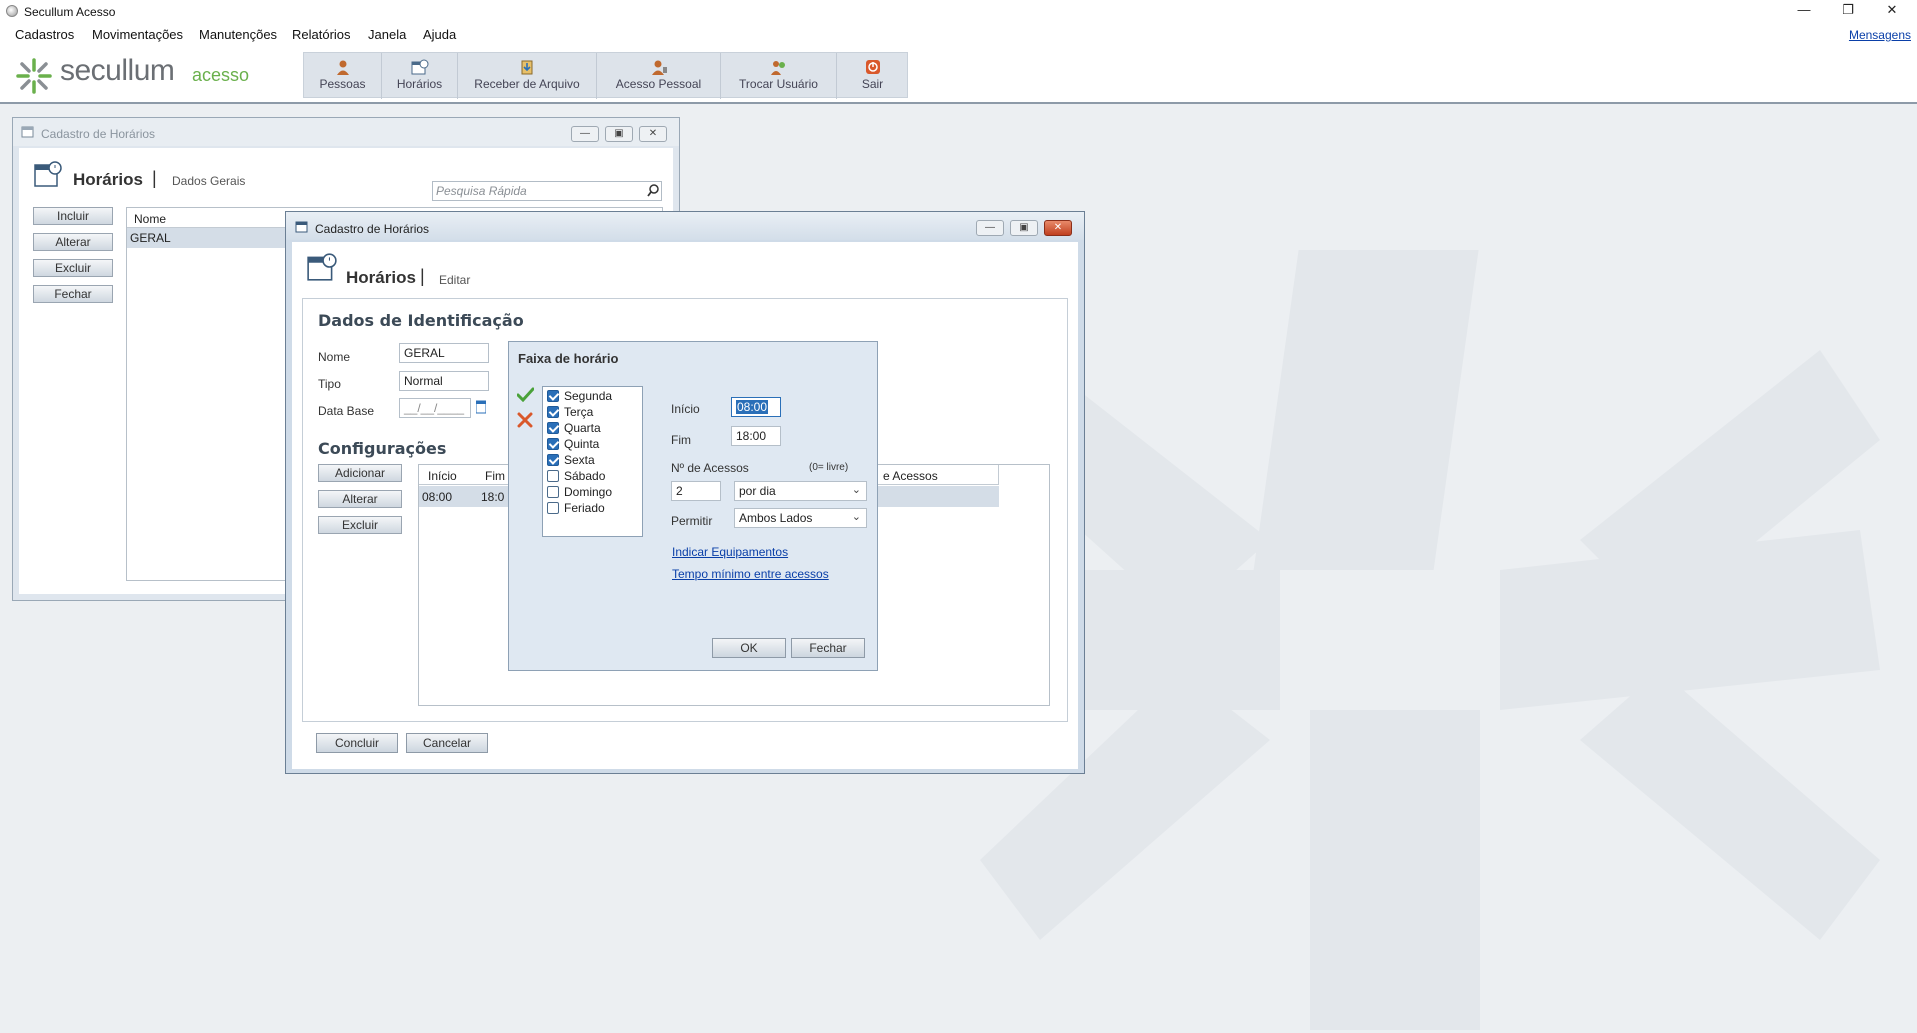 This screenshot has height=1033, width=1917. What do you see at coordinates (525, 394) in the screenshot?
I see `confirm-check-icon` at bounding box center [525, 394].